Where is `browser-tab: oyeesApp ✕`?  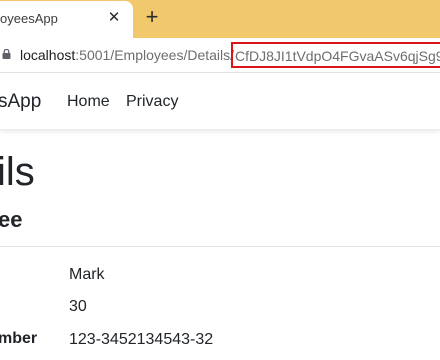
browser-tab: oyeesApp ✕ is located at coordinates (66, 19).